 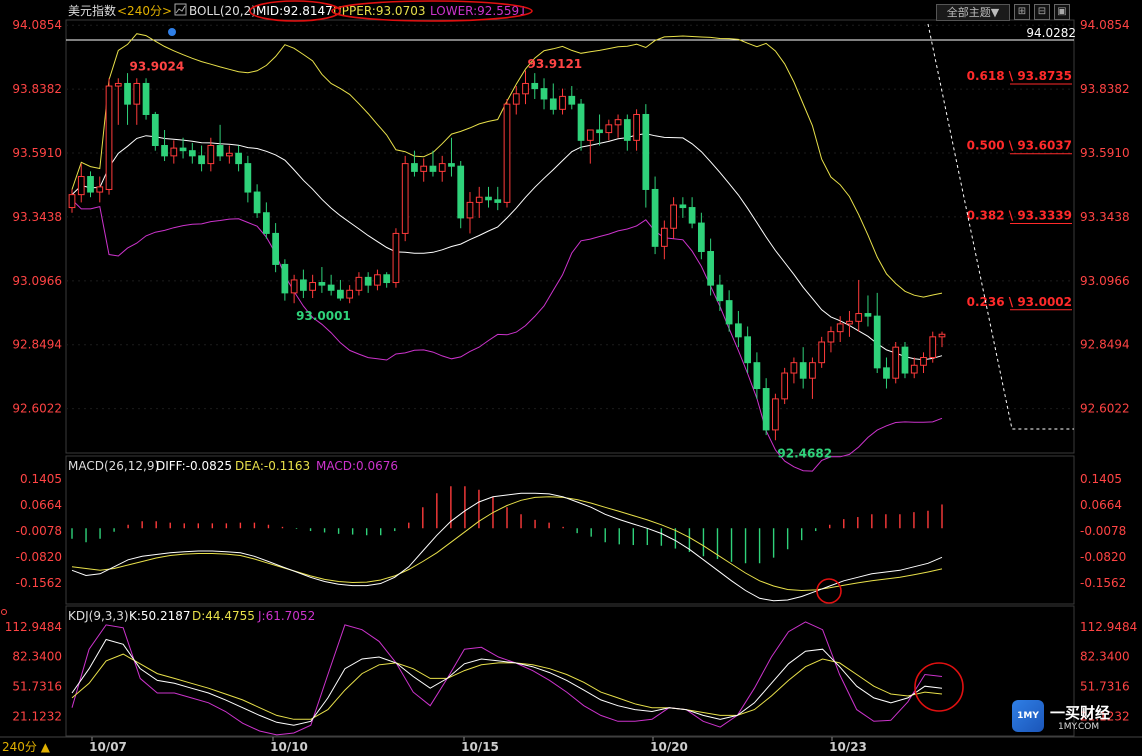 What do you see at coordinates (1103, 531) in the screenshot?
I see `macd-tick-right: -0.0078` at bounding box center [1103, 531].